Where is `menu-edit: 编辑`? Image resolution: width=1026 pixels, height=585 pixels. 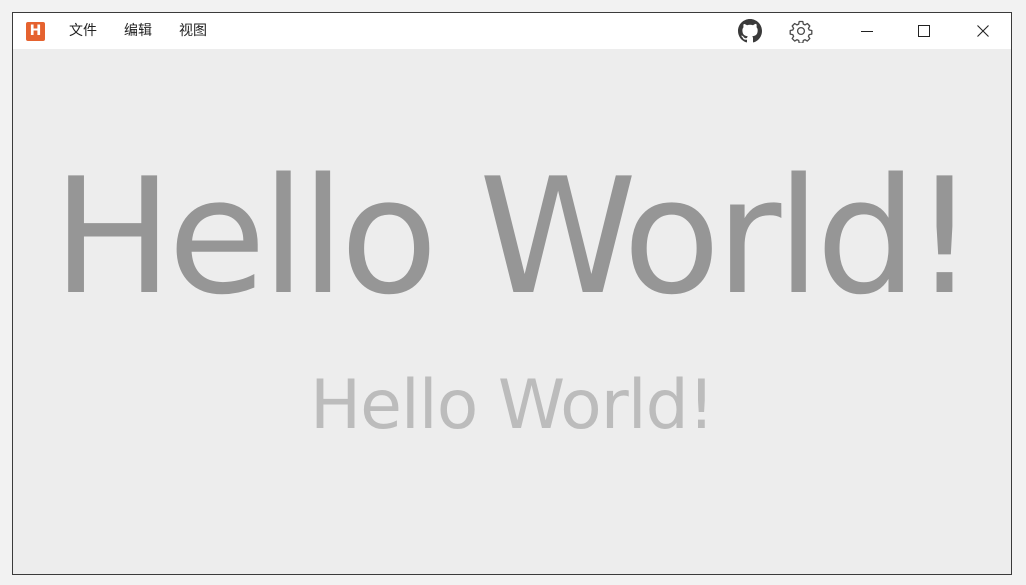 menu-edit: 编辑 is located at coordinates (138, 31).